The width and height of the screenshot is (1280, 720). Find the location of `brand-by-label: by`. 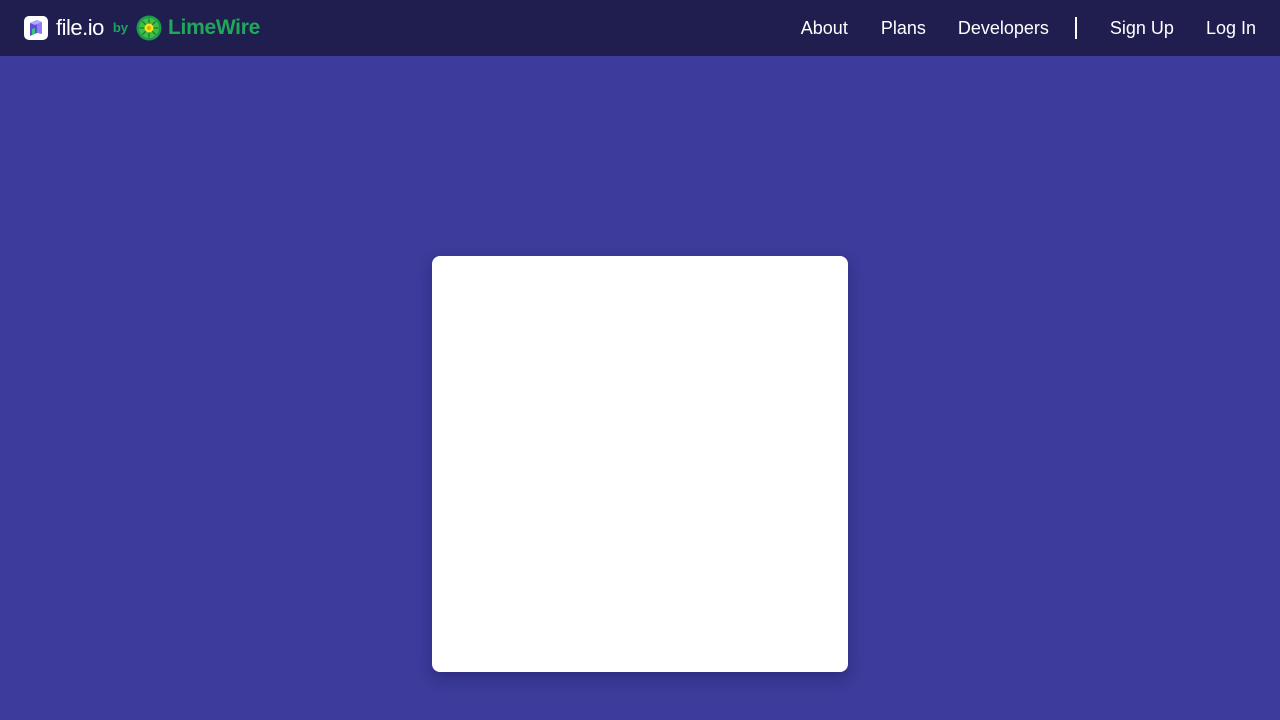

brand-by-label: by is located at coordinates (120, 27).